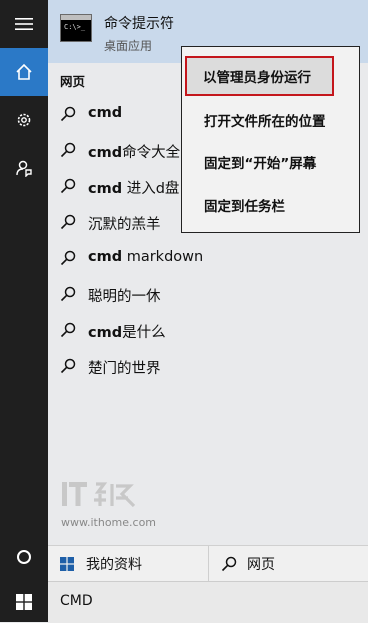 Image resolution: width=368 pixels, height=623 pixels. Describe the element at coordinates (270, 120) in the screenshot. I see `context-menu-item: 打开文件所在的位置` at that location.